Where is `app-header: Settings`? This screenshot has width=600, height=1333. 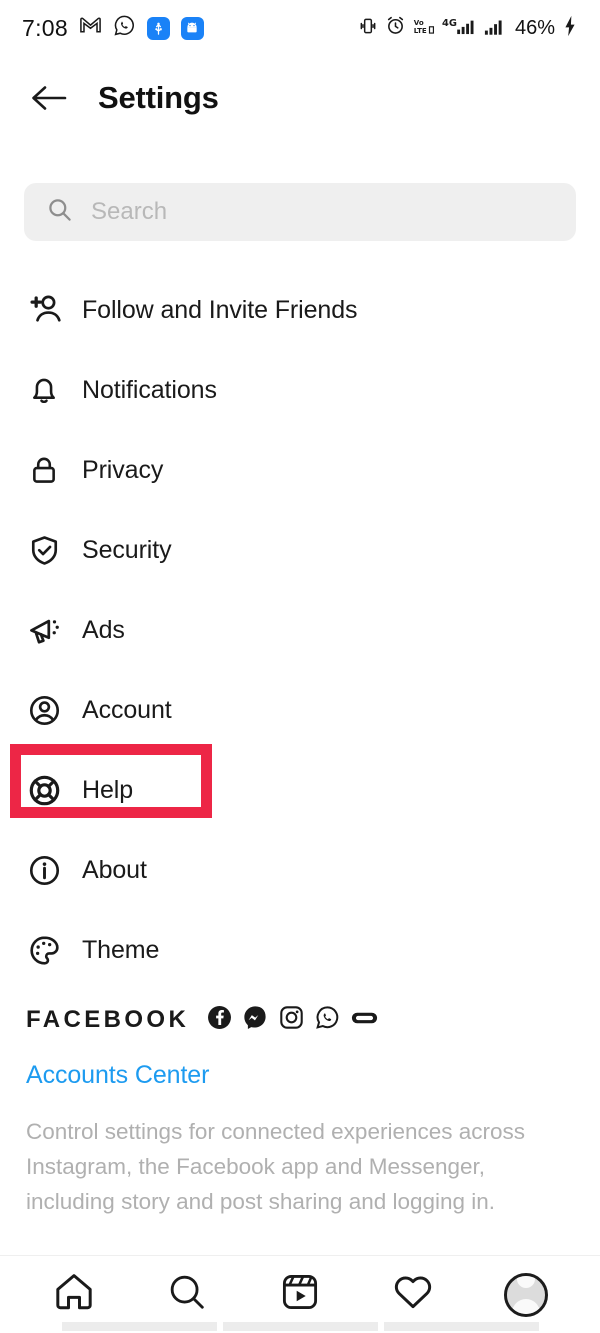 app-header: Settings is located at coordinates (300, 98).